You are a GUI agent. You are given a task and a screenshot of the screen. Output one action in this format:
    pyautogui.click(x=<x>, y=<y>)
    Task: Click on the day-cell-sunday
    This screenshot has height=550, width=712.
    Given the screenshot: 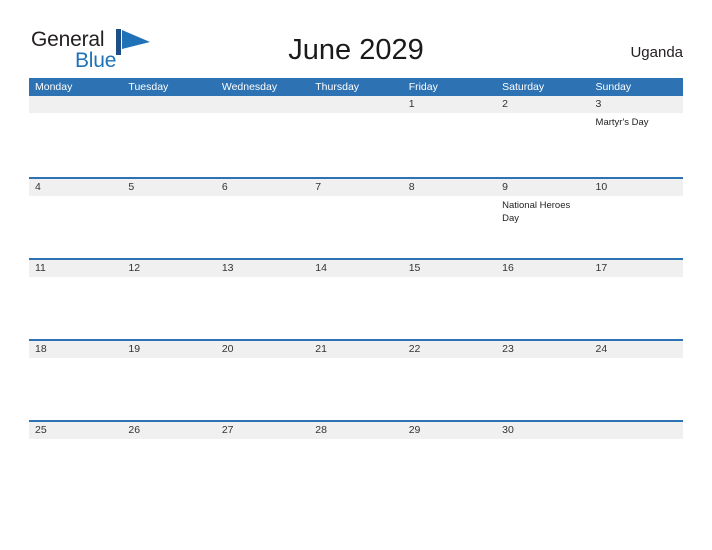 What is the action you would take?
    pyautogui.click(x=636, y=461)
    